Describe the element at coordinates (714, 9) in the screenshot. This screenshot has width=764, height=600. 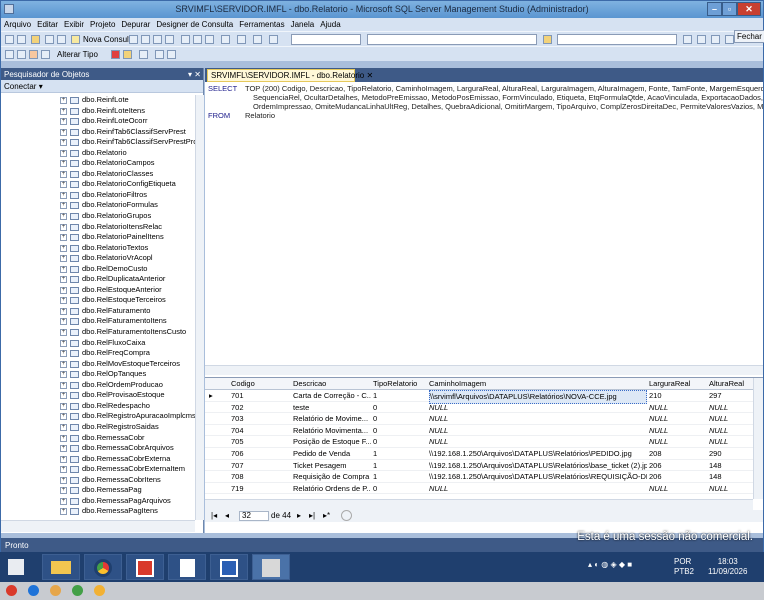
I see `minimize-button: –` at that location.